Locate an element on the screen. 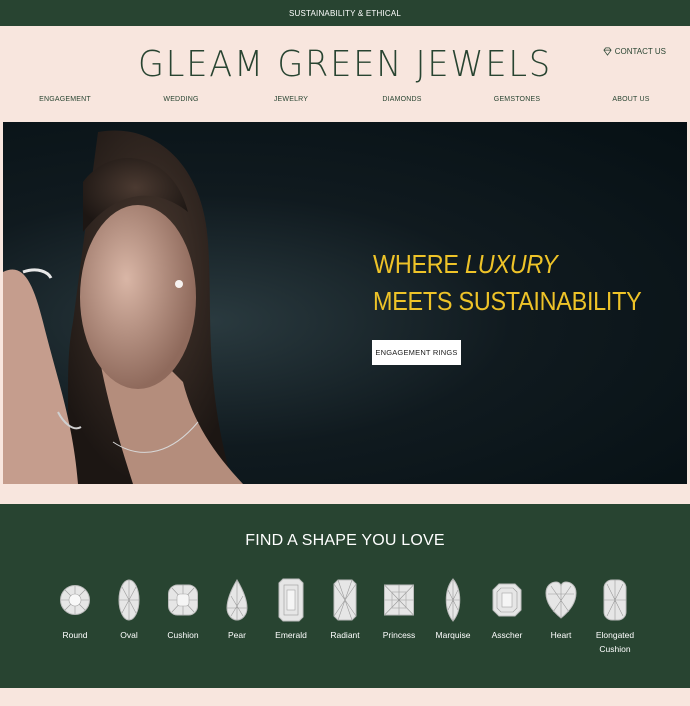 The width and height of the screenshot is (690, 706). shape-label: Princess is located at coordinates (399, 635).